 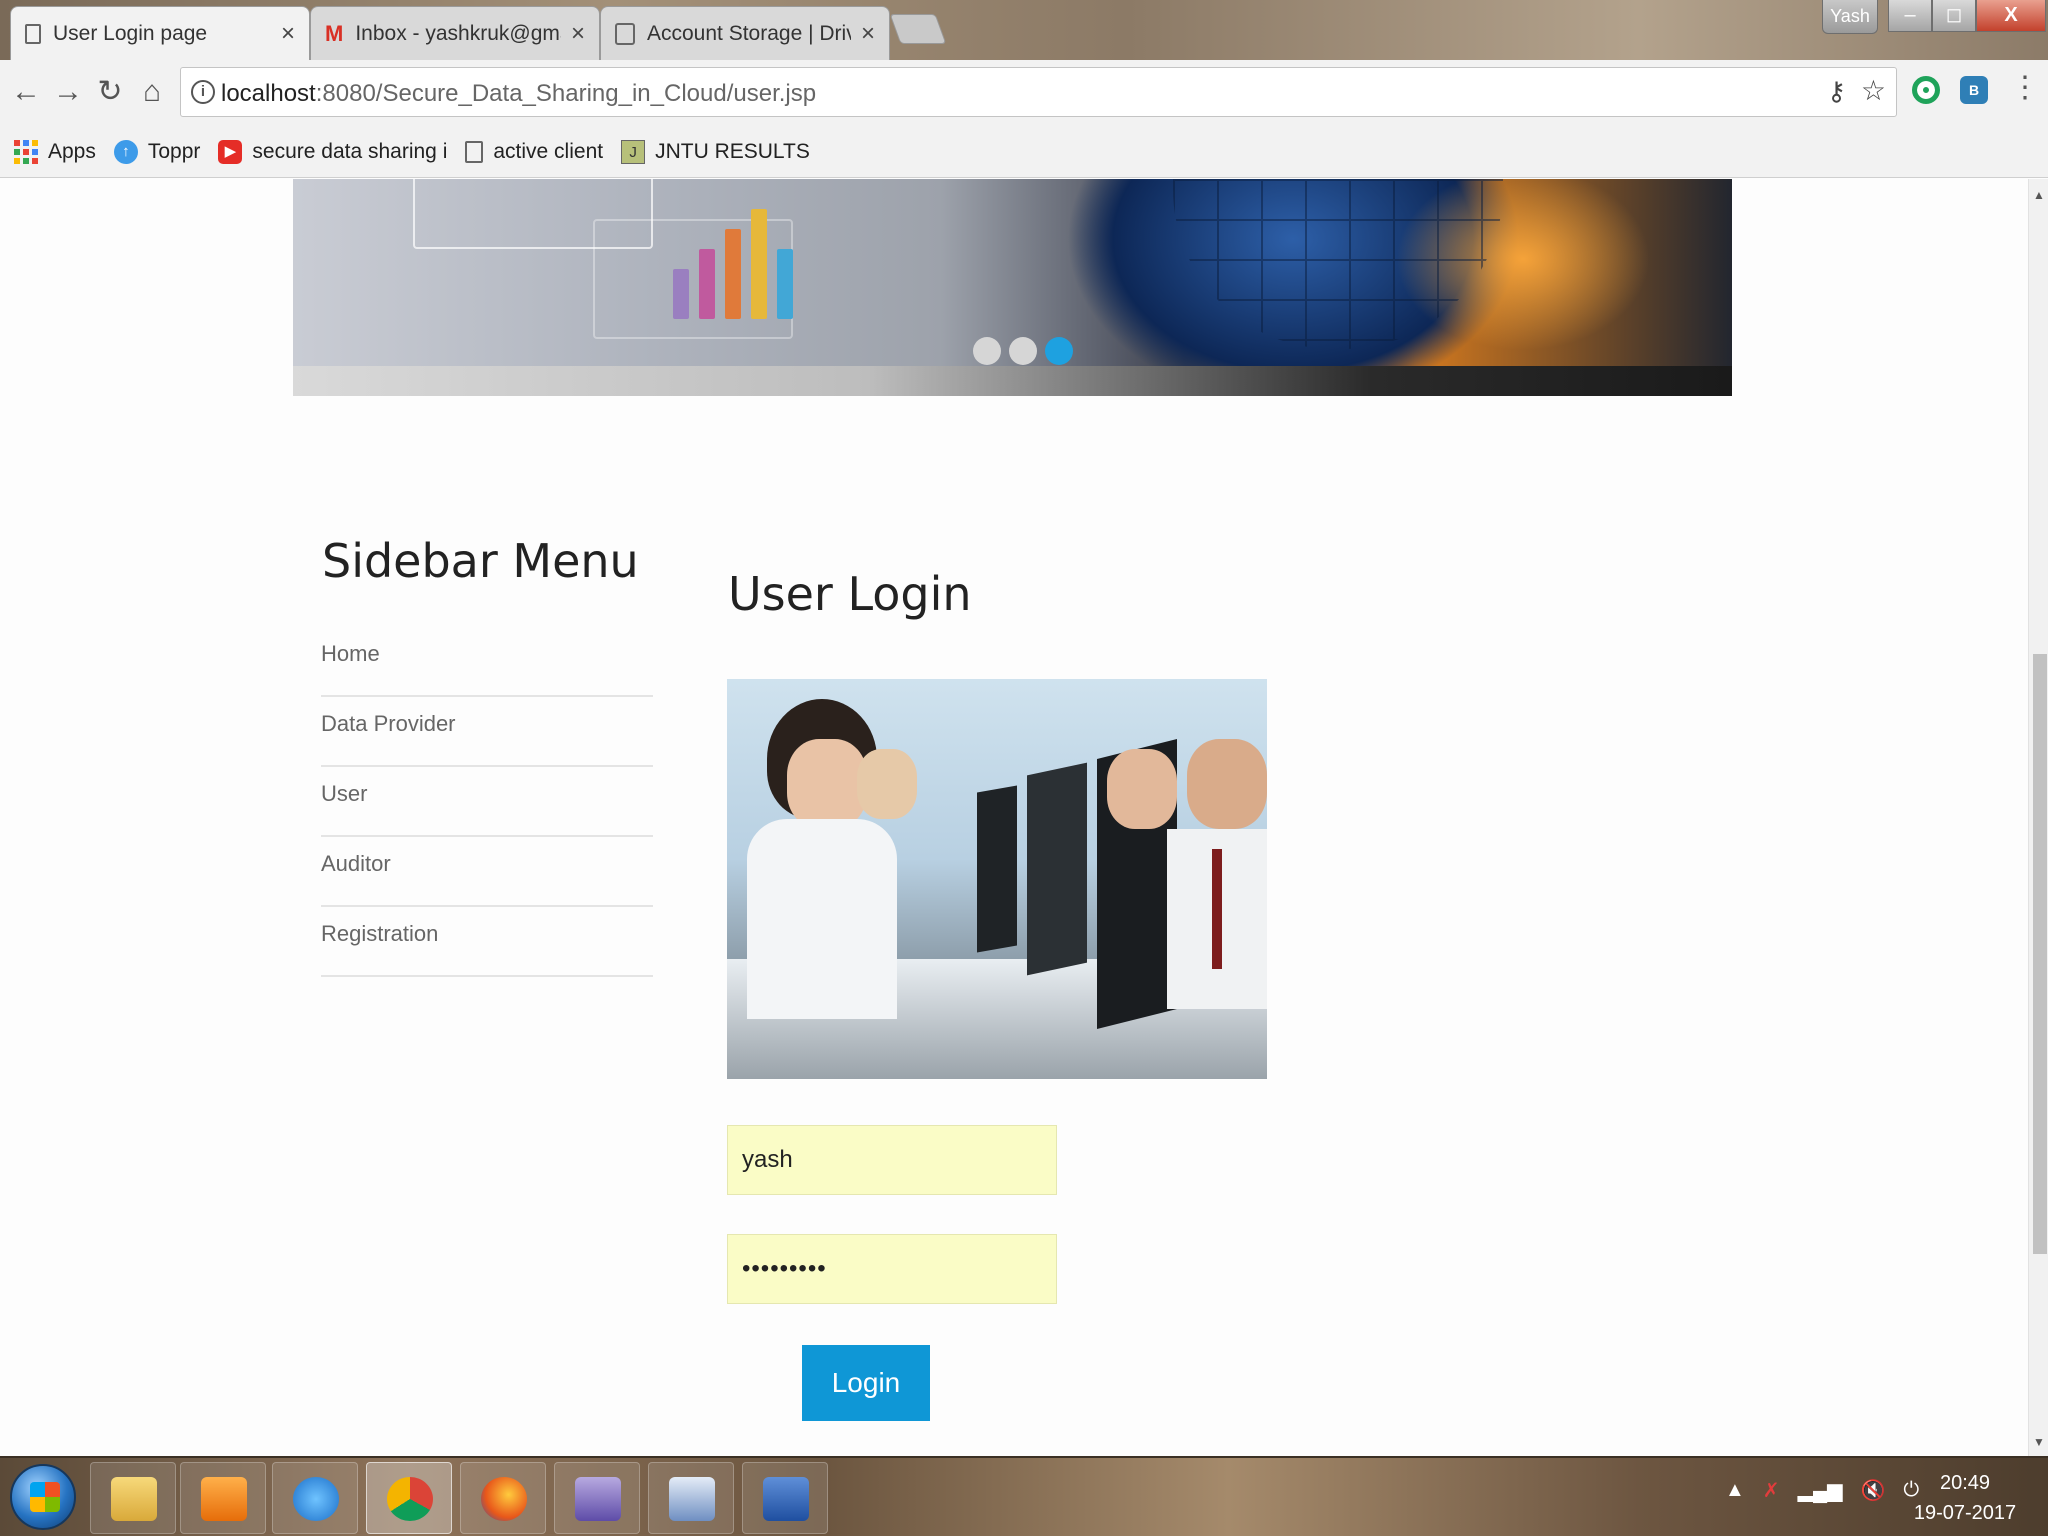 What do you see at coordinates (26, 92) in the screenshot?
I see `back-arrow-icon: ←` at bounding box center [26, 92].